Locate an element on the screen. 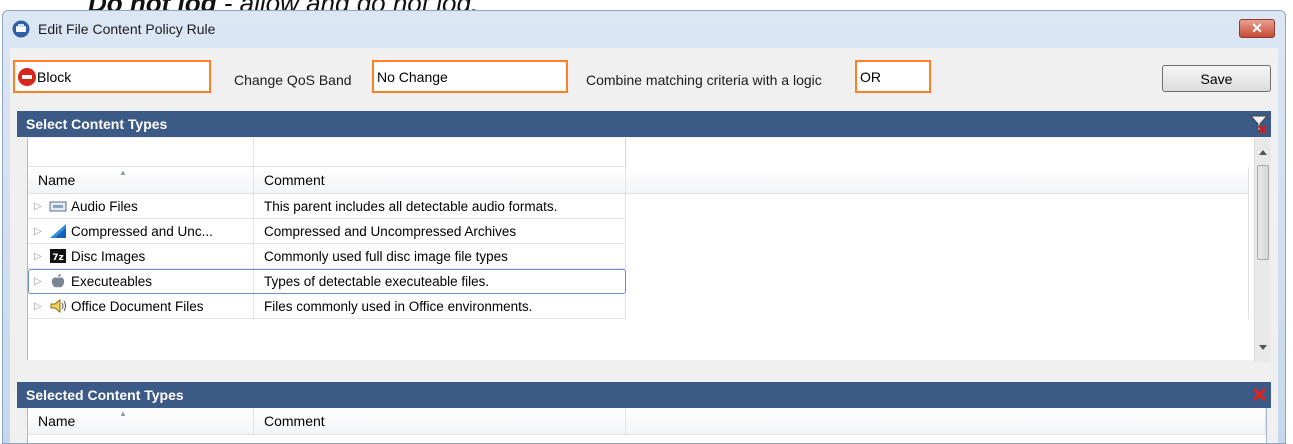 This screenshot has height=444, width=1293. disc-image-icon: 7z is located at coordinates (58, 256).